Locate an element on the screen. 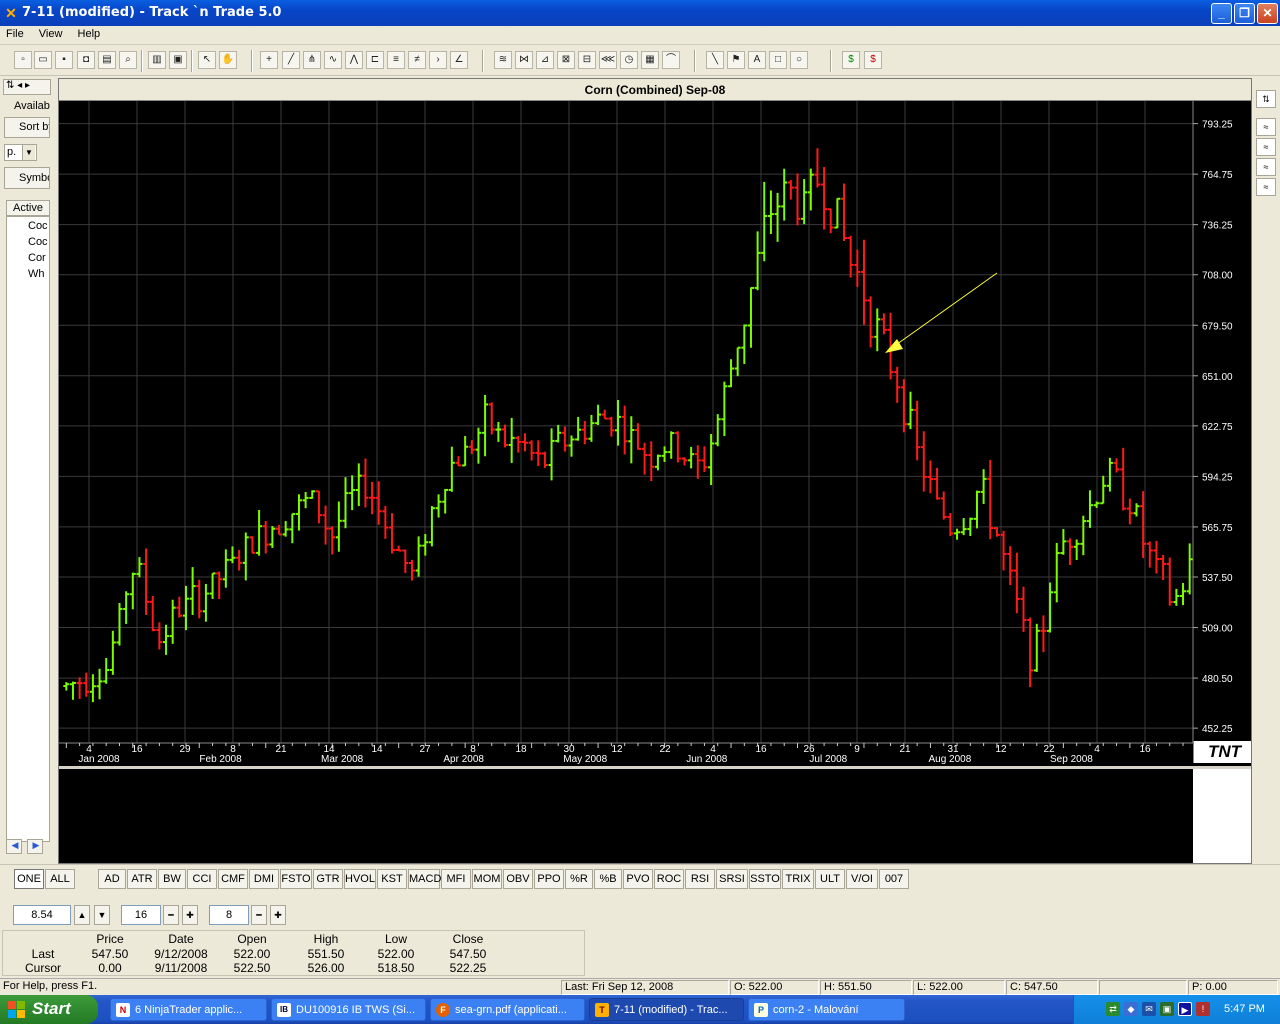  flag-icon: ⚑ is located at coordinates (736, 60).